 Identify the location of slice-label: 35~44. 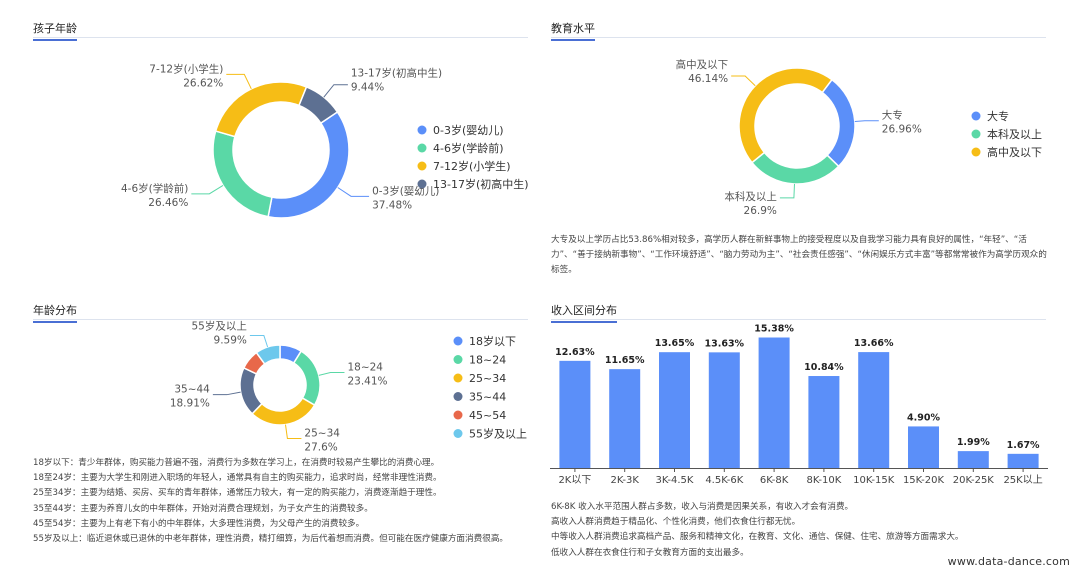
(192, 390).